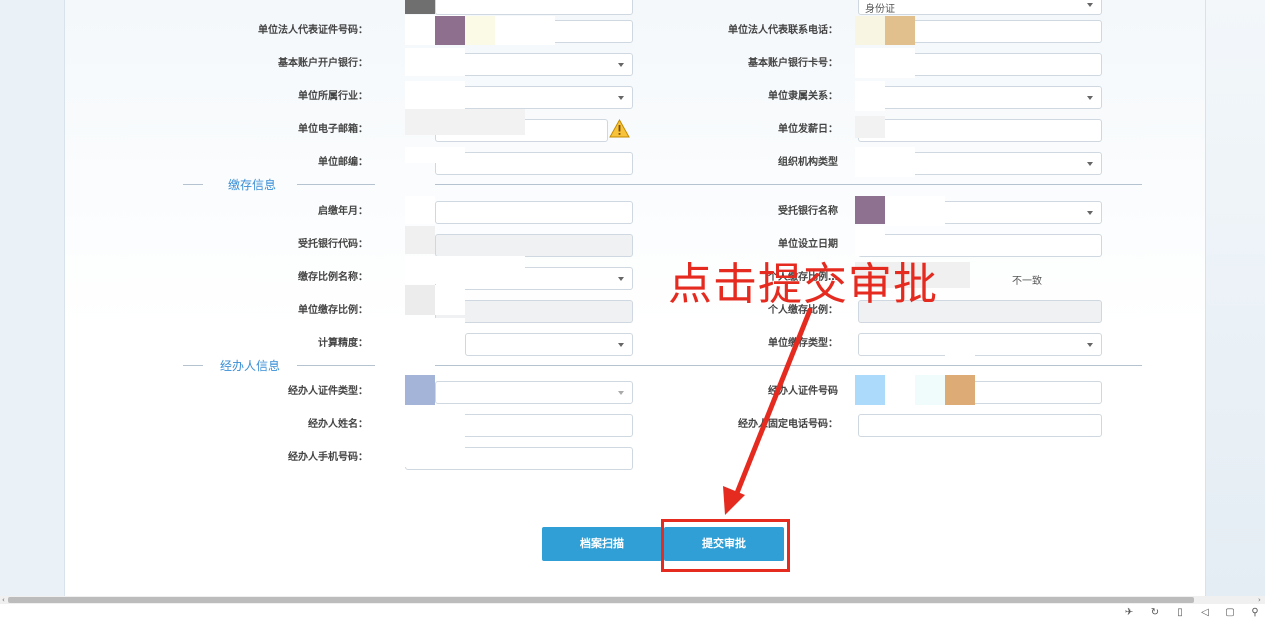 The image size is (1265, 621). I want to click on start-month-field, so click(534, 212).